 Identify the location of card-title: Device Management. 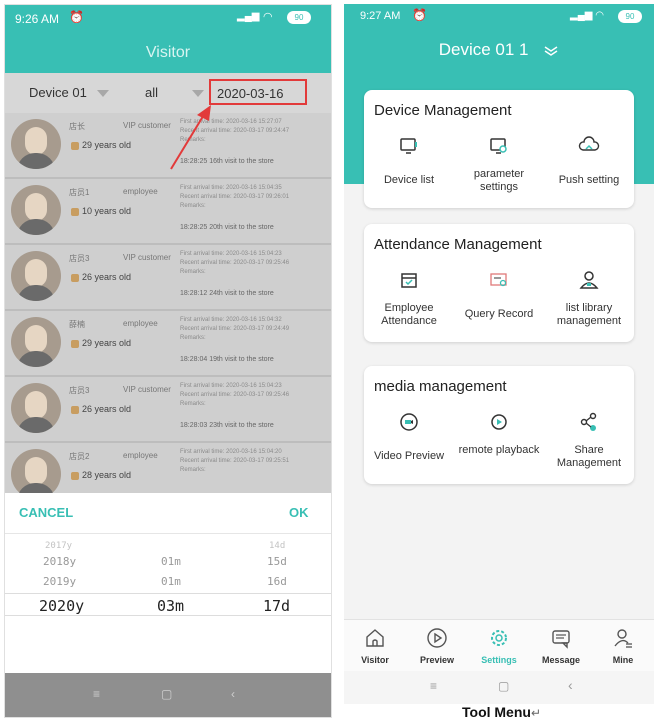
(443, 110).